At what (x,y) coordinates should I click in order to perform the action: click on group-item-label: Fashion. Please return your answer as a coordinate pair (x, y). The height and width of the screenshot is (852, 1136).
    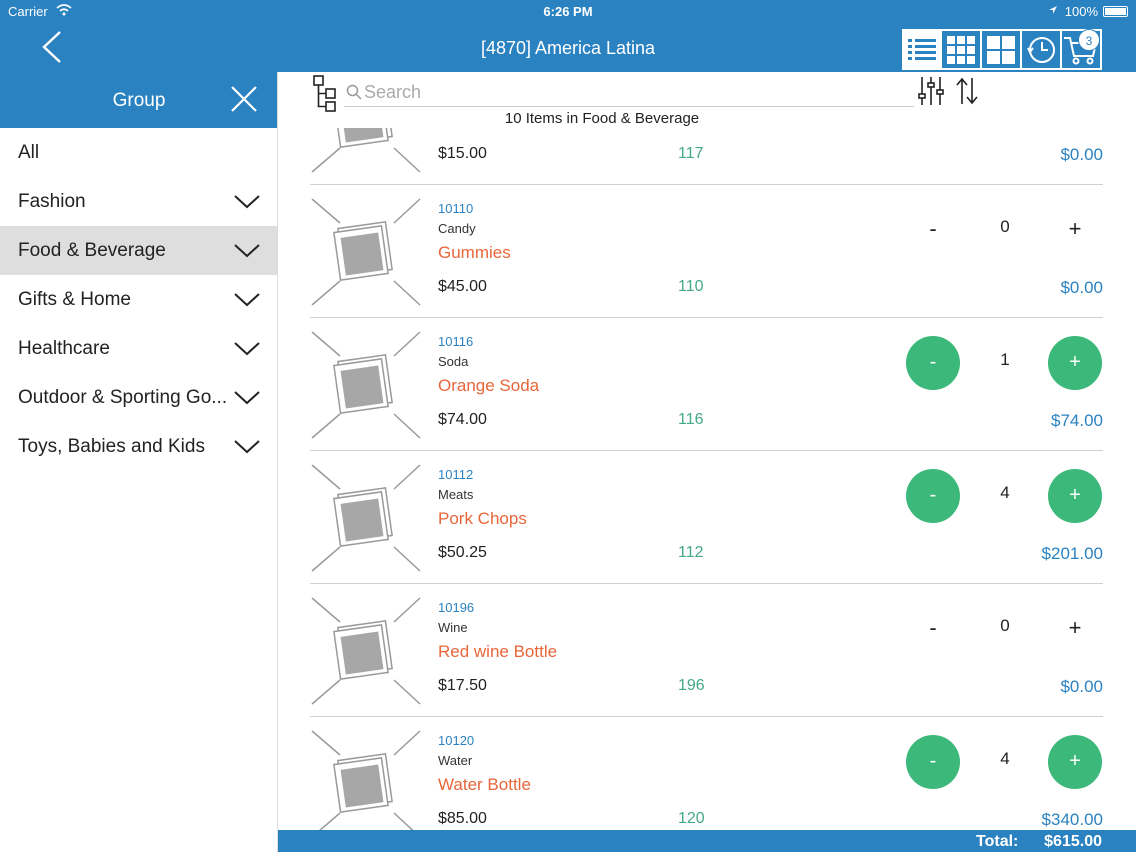
    Looking at the image, I should click on (52, 201).